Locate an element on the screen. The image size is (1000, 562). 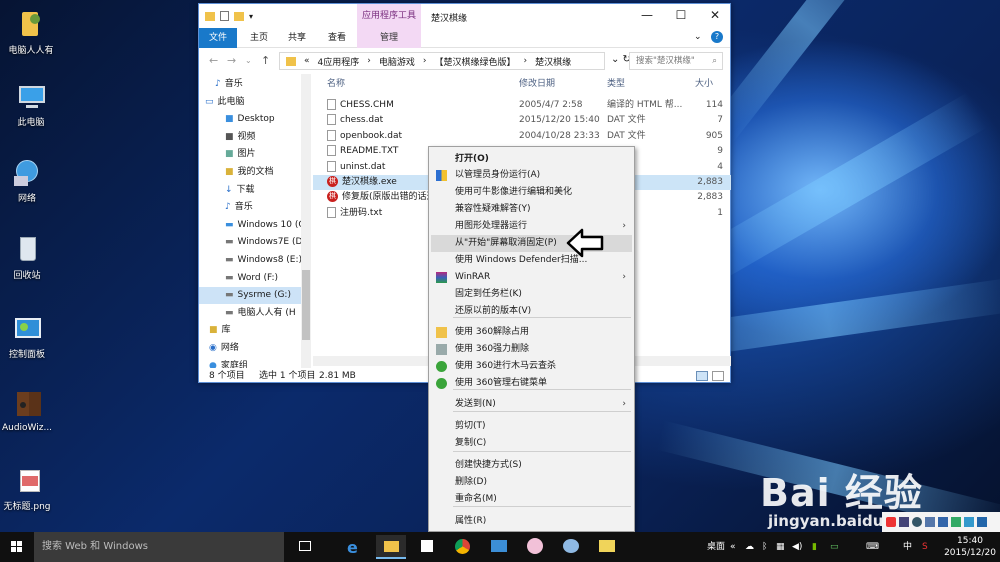
desktop-icon-network: 网络 is located at coordinates (29, 181).